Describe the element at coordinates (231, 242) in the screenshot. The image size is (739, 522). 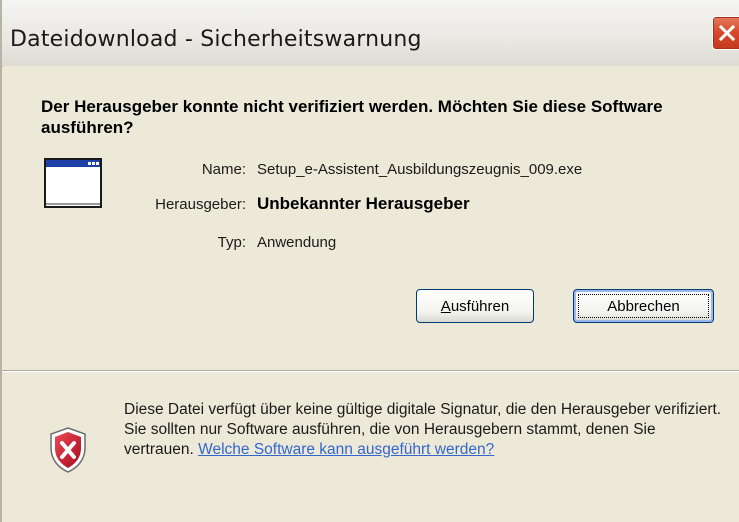
I see `type-label: Typ:` at that location.